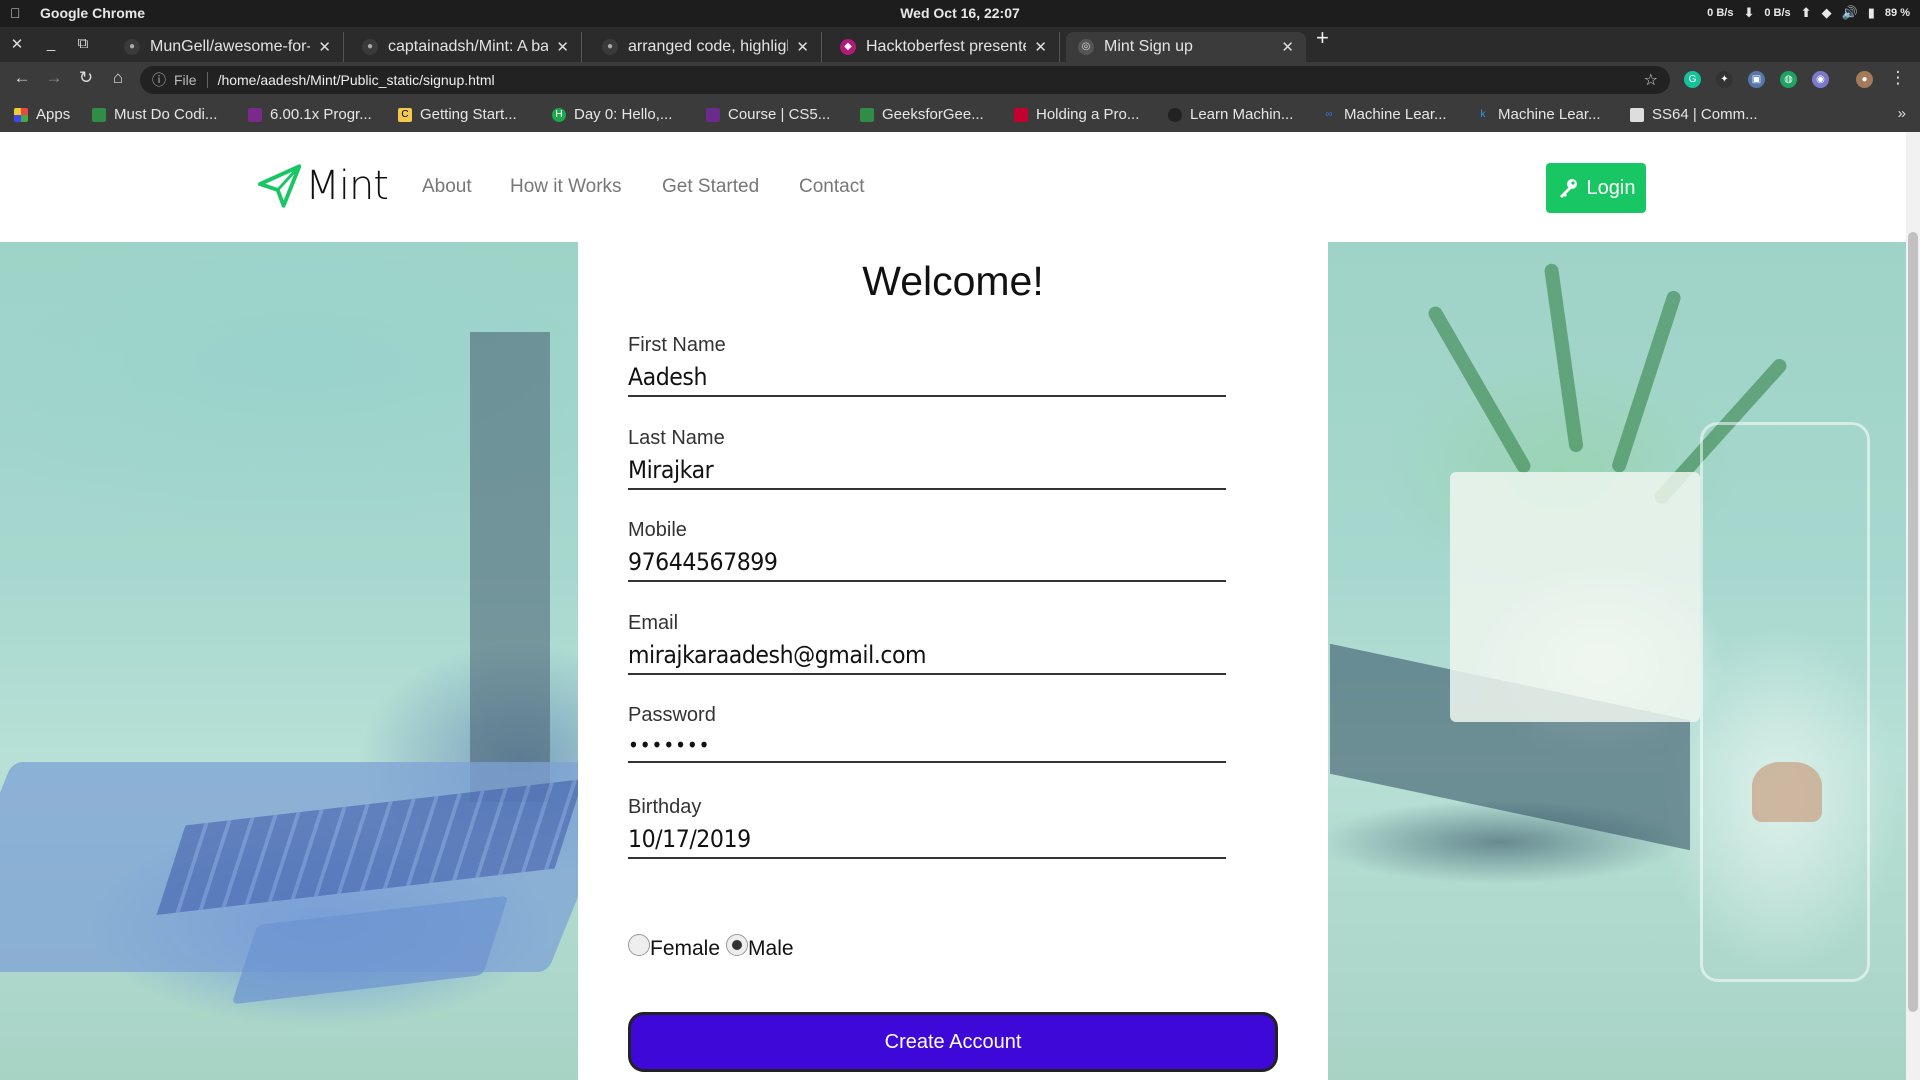 Image resolution: width=1920 pixels, height=1080 pixels. What do you see at coordinates (1820, 79) in the screenshot?
I see `extension-icon: ◉` at bounding box center [1820, 79].